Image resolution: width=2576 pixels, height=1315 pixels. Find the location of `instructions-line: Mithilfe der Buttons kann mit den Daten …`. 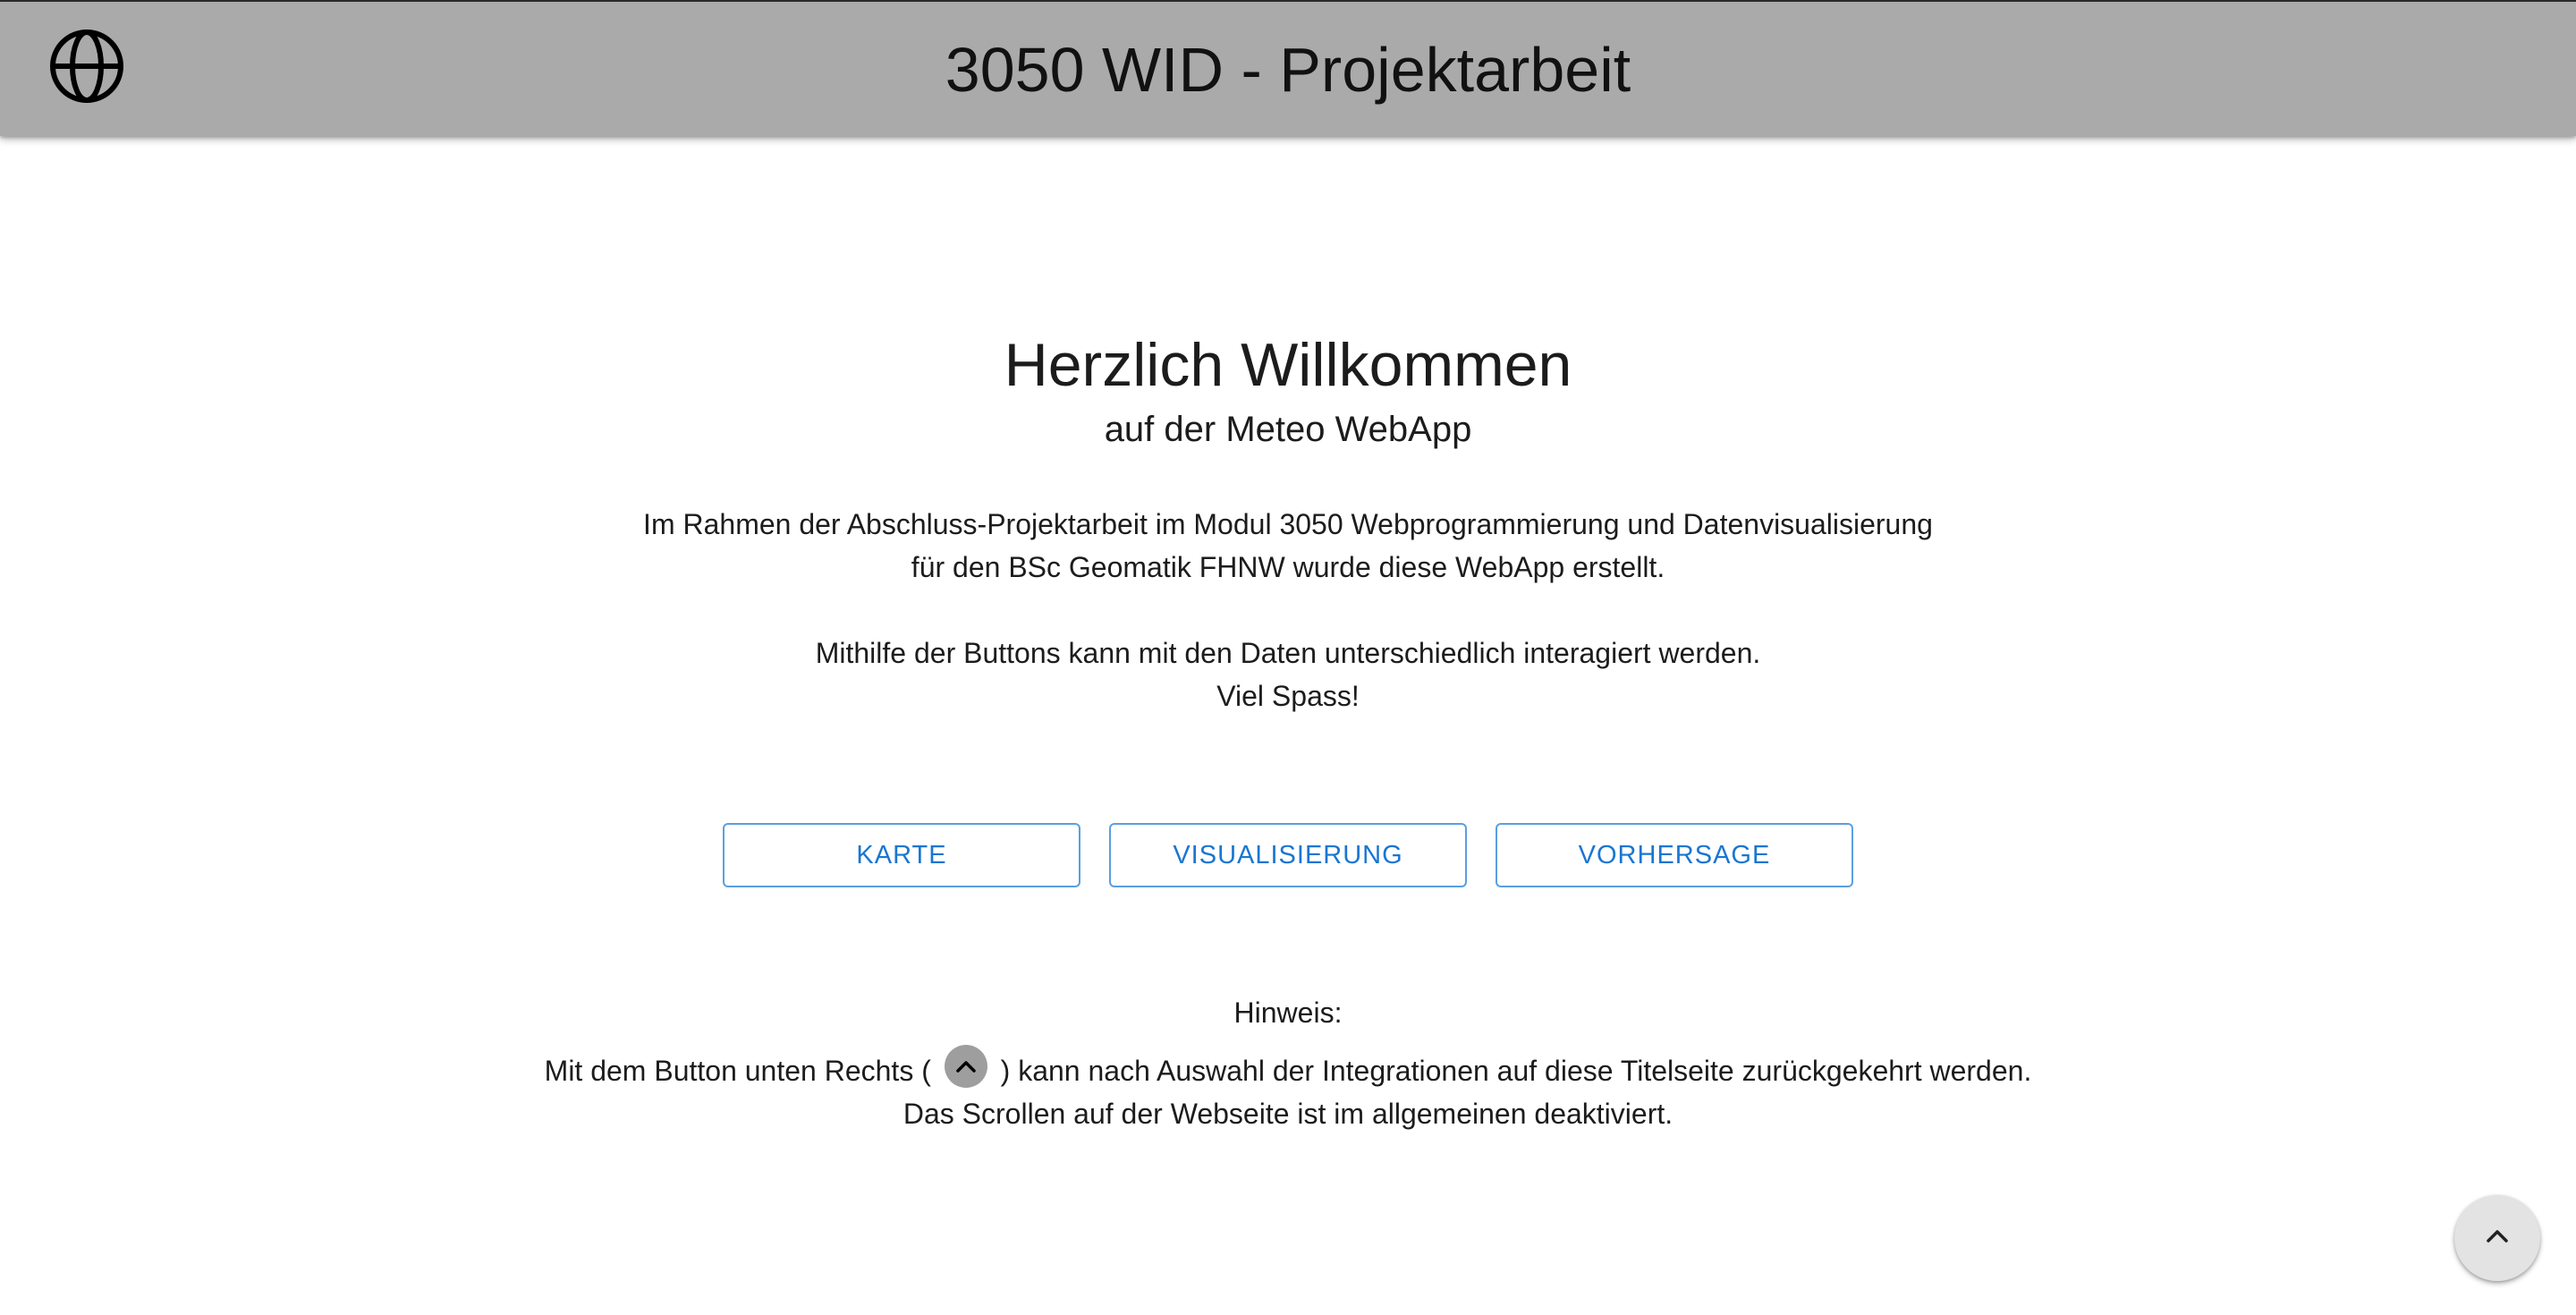

instructions-line: Mithilfe der Buttons kann mit den Daten … is located at coordinates (1288, 653).